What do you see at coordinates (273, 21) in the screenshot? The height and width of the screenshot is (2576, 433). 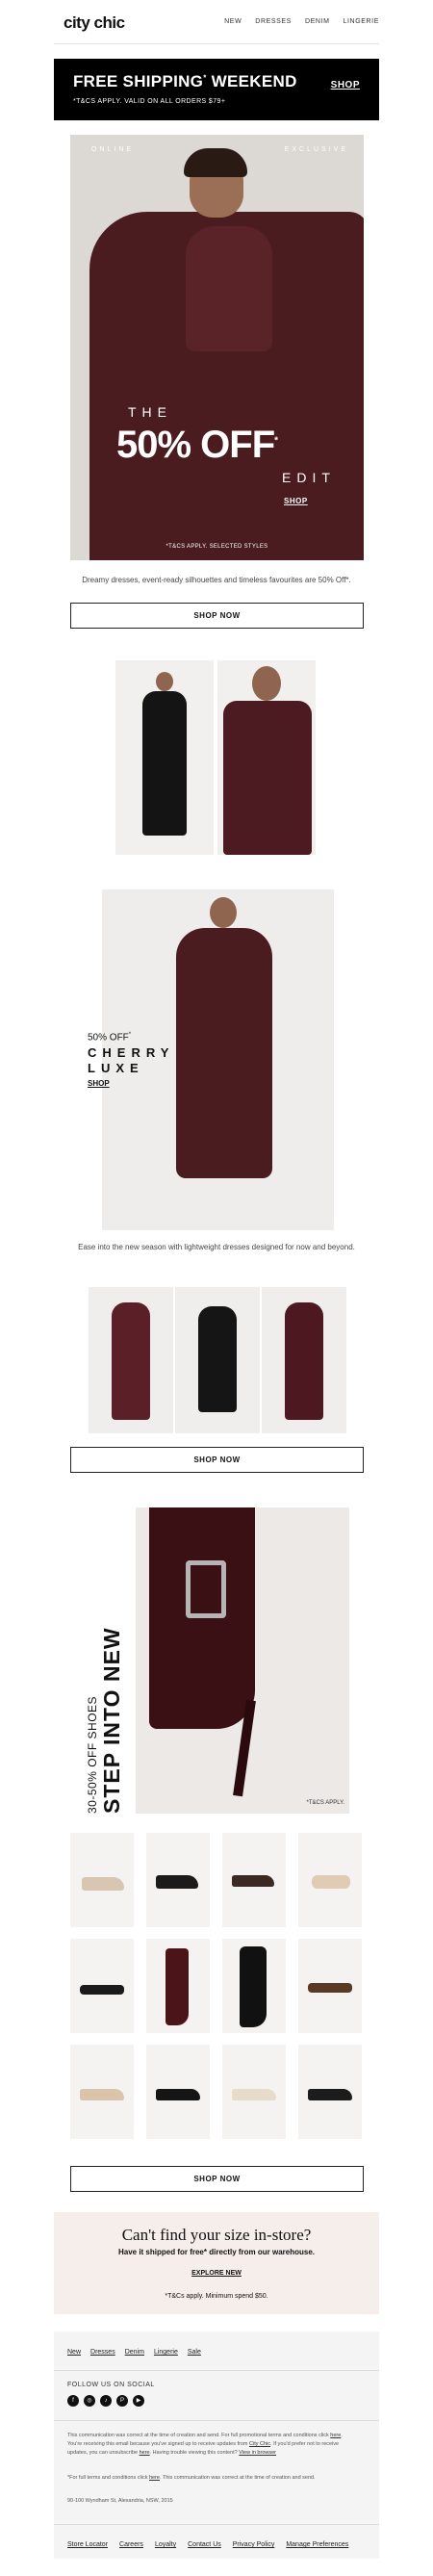 I see `nav-dresses: DRESSES` at bounding box center [273, 21].